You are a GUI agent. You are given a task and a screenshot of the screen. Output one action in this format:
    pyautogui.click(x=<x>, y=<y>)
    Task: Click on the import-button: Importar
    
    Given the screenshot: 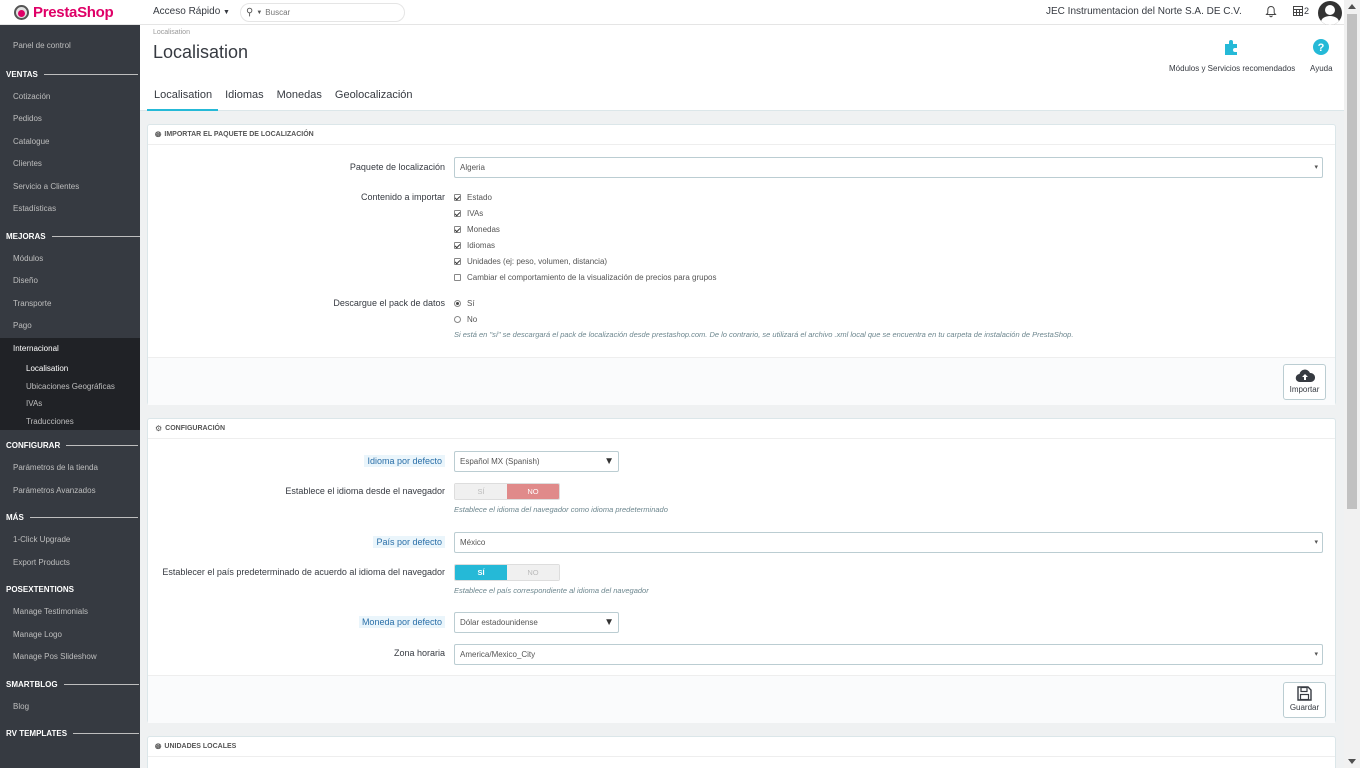 What is the action you would take?
    pyautogui.click(x=1304, y=382)
    